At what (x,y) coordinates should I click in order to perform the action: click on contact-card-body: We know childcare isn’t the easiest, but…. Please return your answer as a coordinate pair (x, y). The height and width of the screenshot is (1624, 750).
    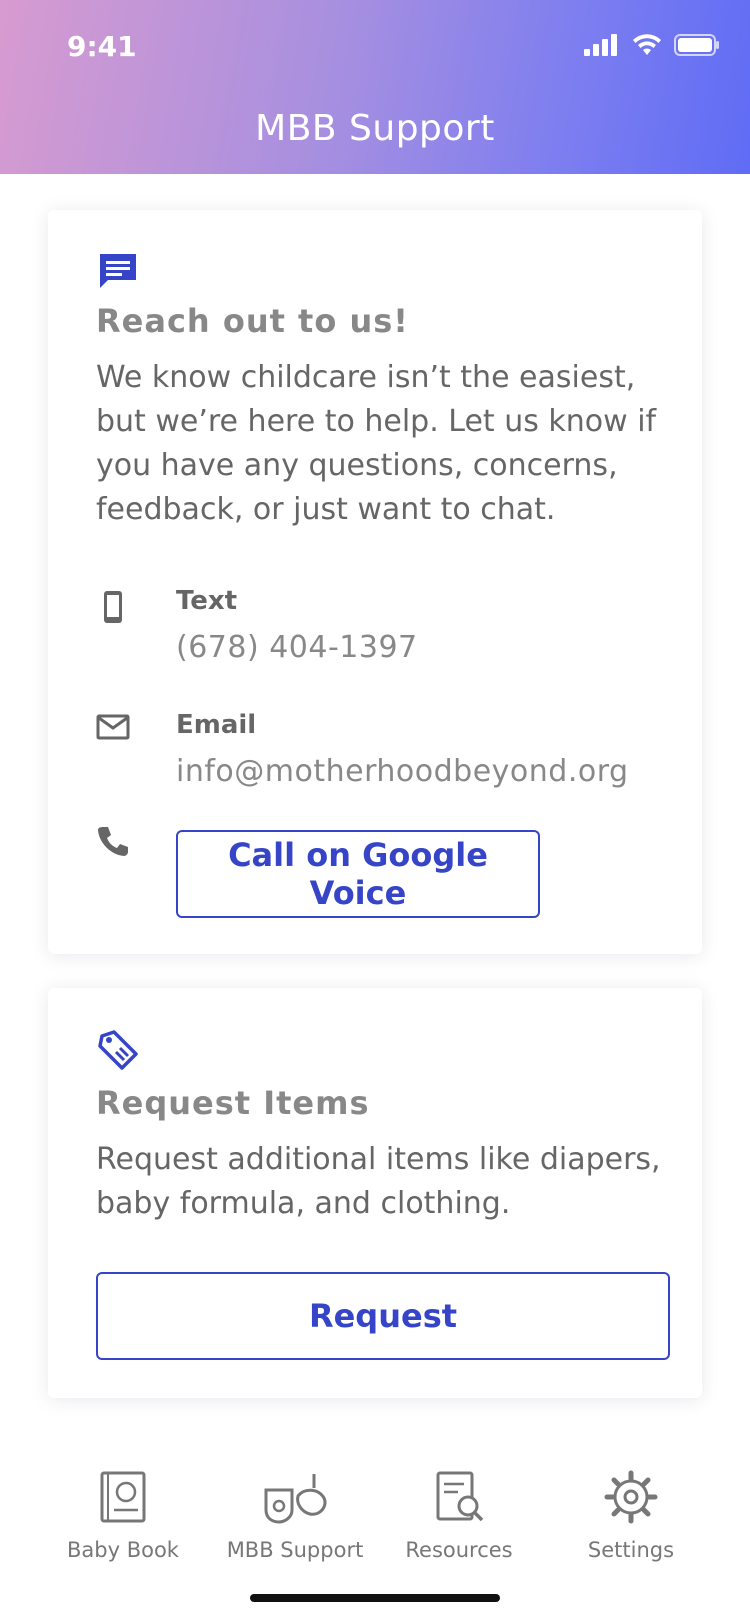
    Looking at the image, I should click on (376, 443).